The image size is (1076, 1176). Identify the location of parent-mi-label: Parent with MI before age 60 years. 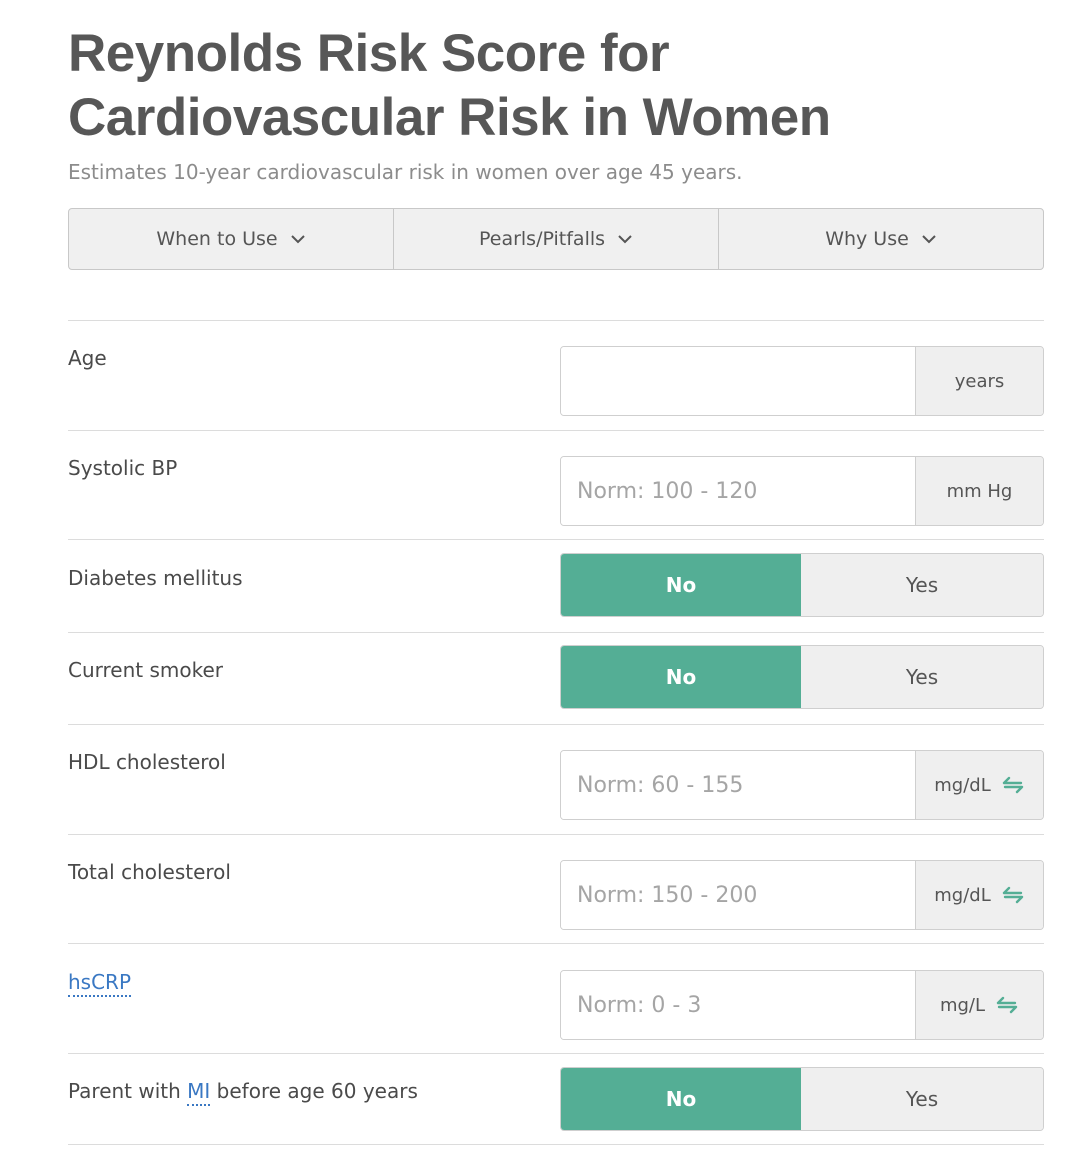
(243, 1092).